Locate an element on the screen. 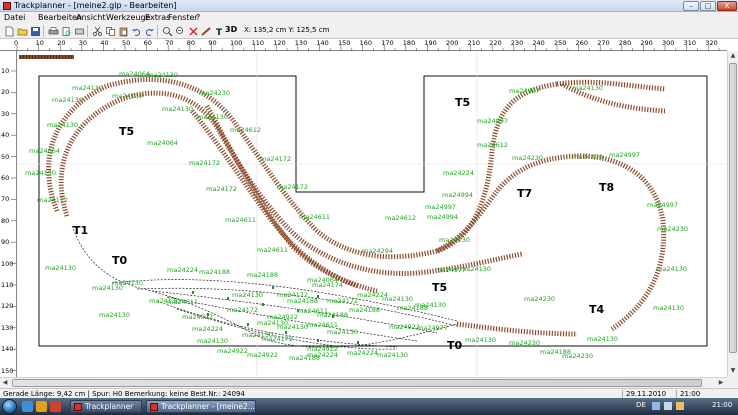 The width and height of the screenshot is (738, 415). redo-icon is located at coordinates (148, 30).